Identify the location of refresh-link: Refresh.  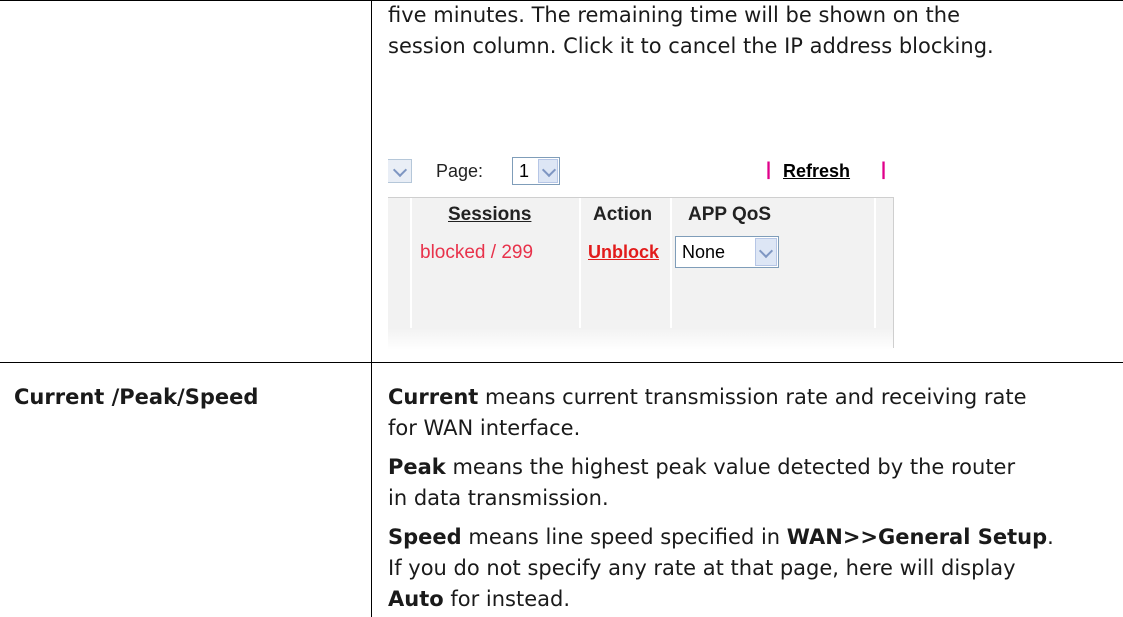
(816, 171).